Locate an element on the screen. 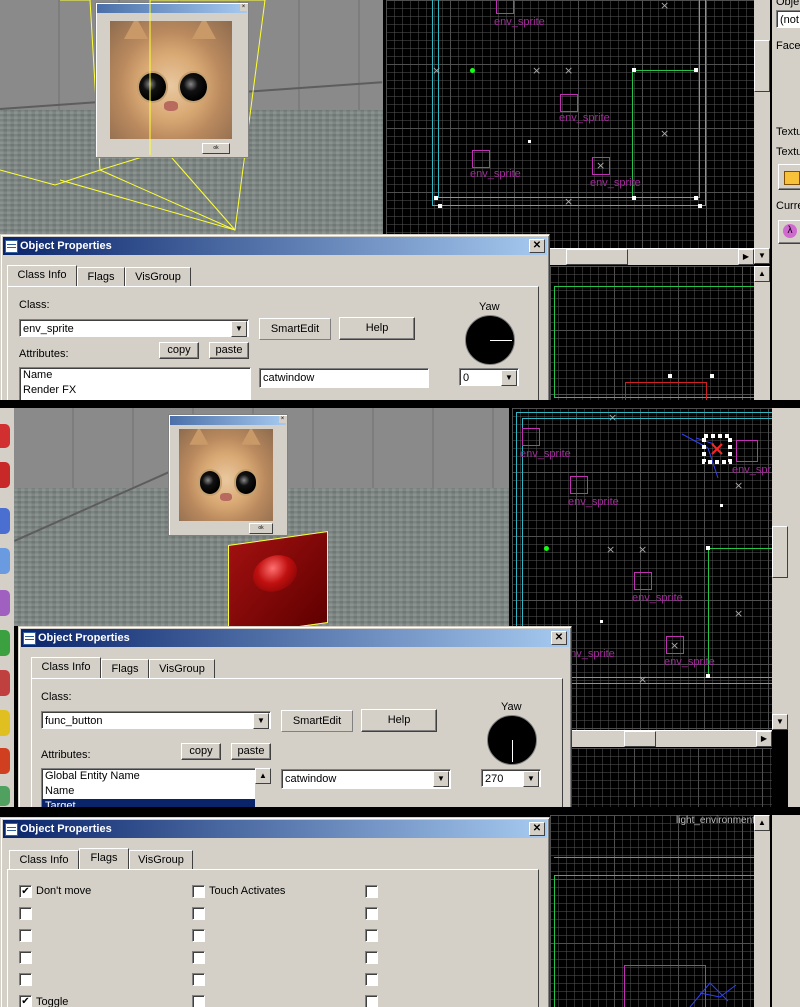 This screenshot has height=1007, width=800. yaw-combo: 0 ▼ is located at coordinates (489, 377).